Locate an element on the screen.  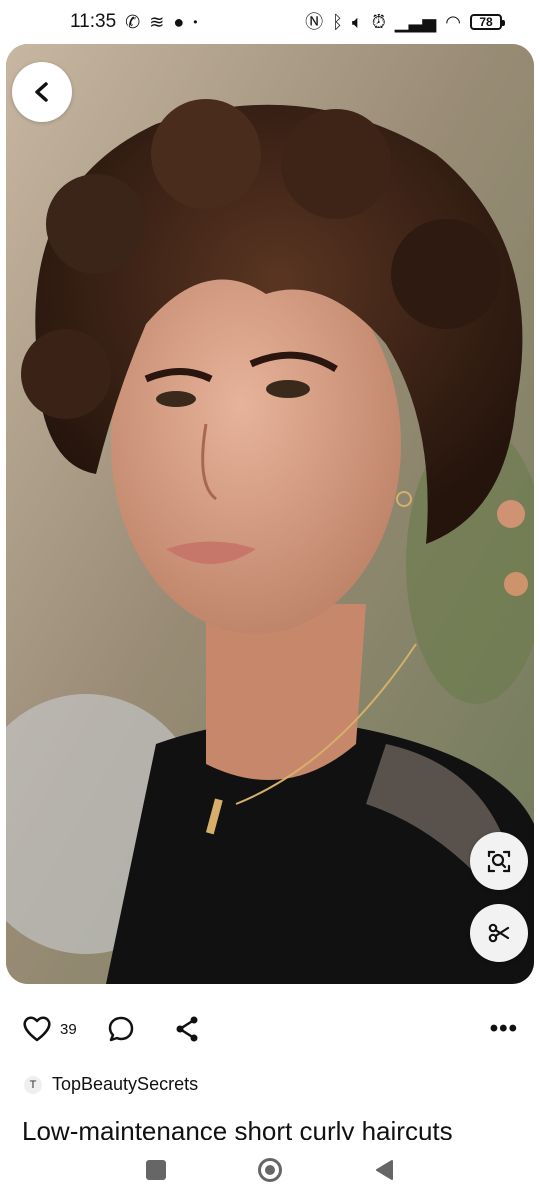
bluetooth-icon: ᛒ is located at coordinates (337, 22).